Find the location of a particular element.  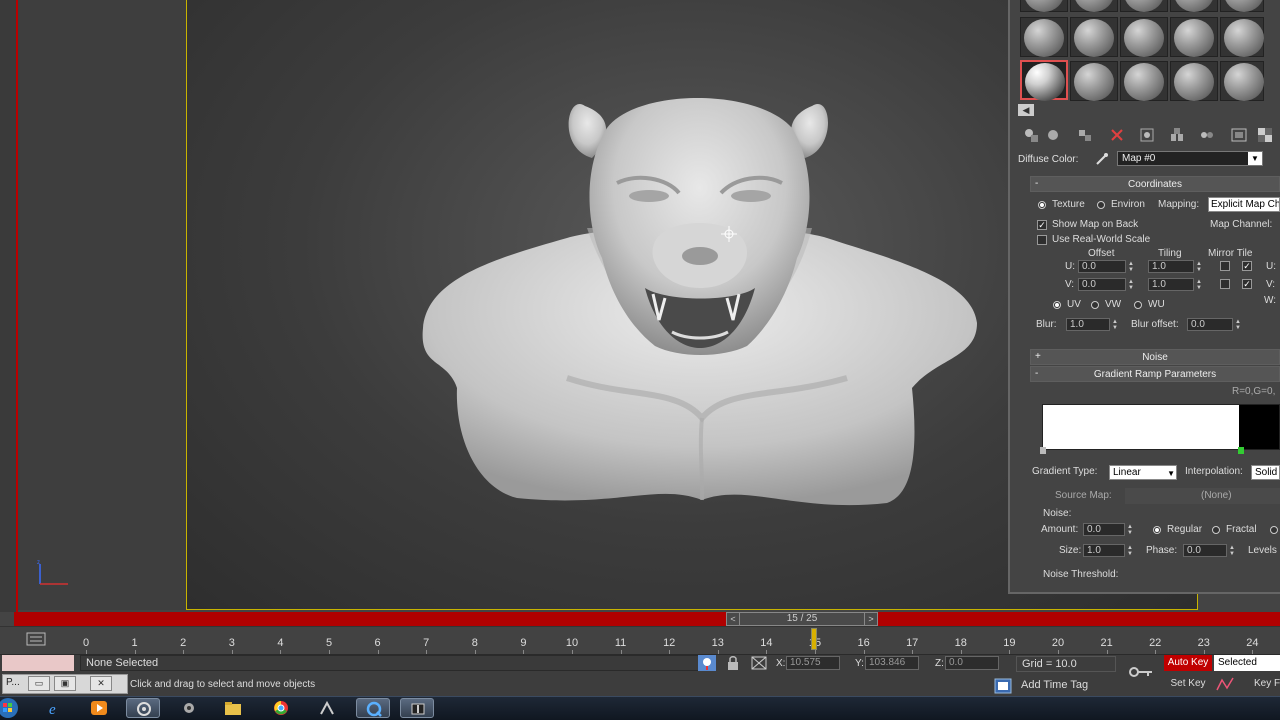

fractal-radio is located at coordinates (1216, 530).